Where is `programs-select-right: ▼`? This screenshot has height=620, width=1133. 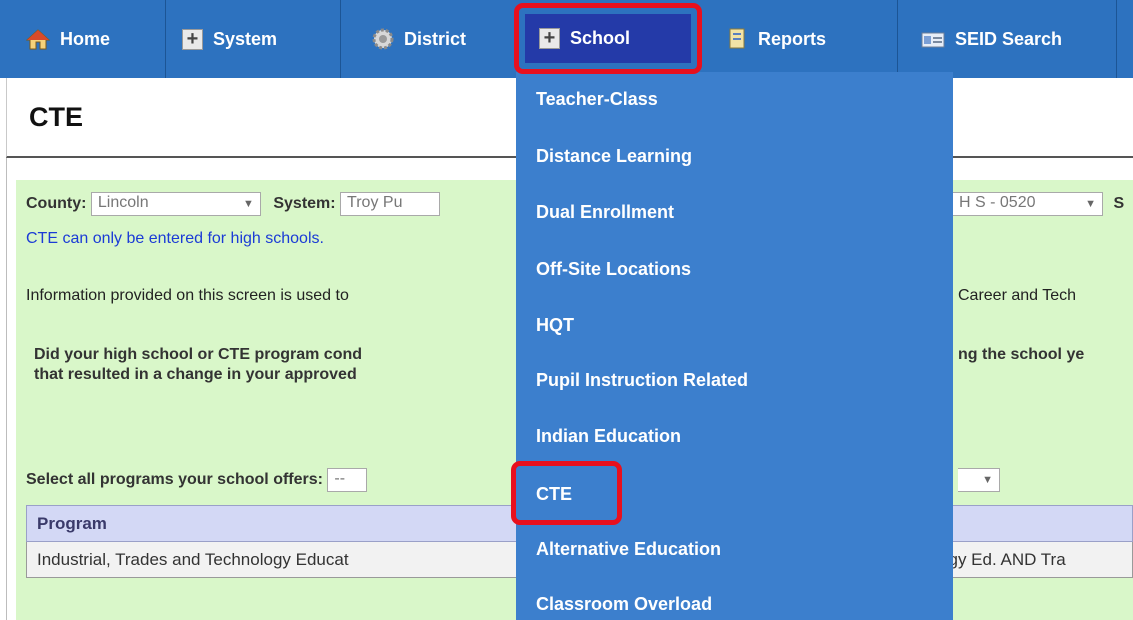
programs-select-right: ▼ is located at coordinates (979, 480).